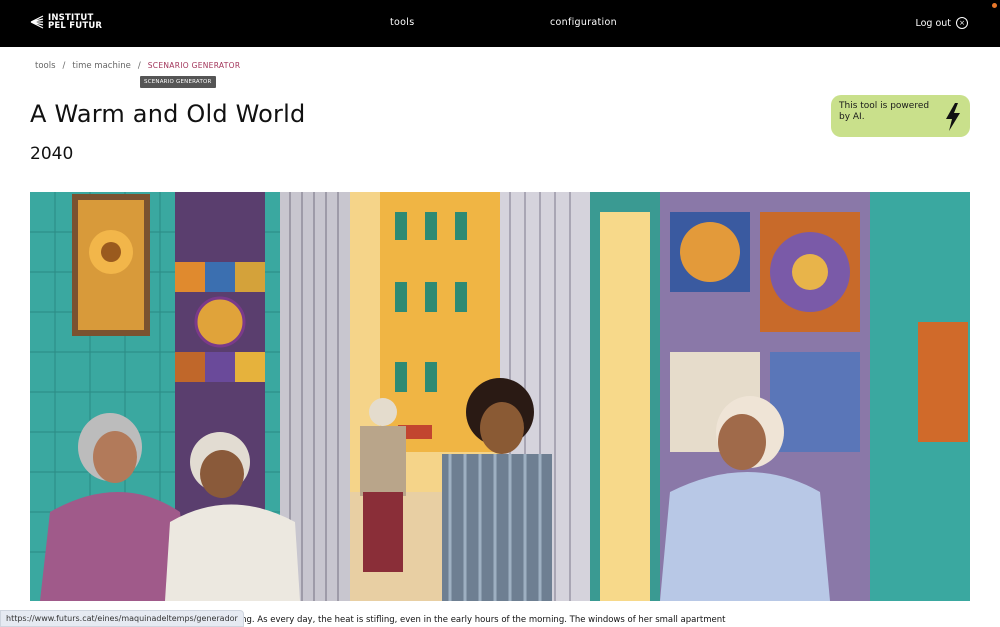 This screenshot has width=1000, height=627. I want to click on logo-line-2: PEL FUTUR, so click(75, 26).